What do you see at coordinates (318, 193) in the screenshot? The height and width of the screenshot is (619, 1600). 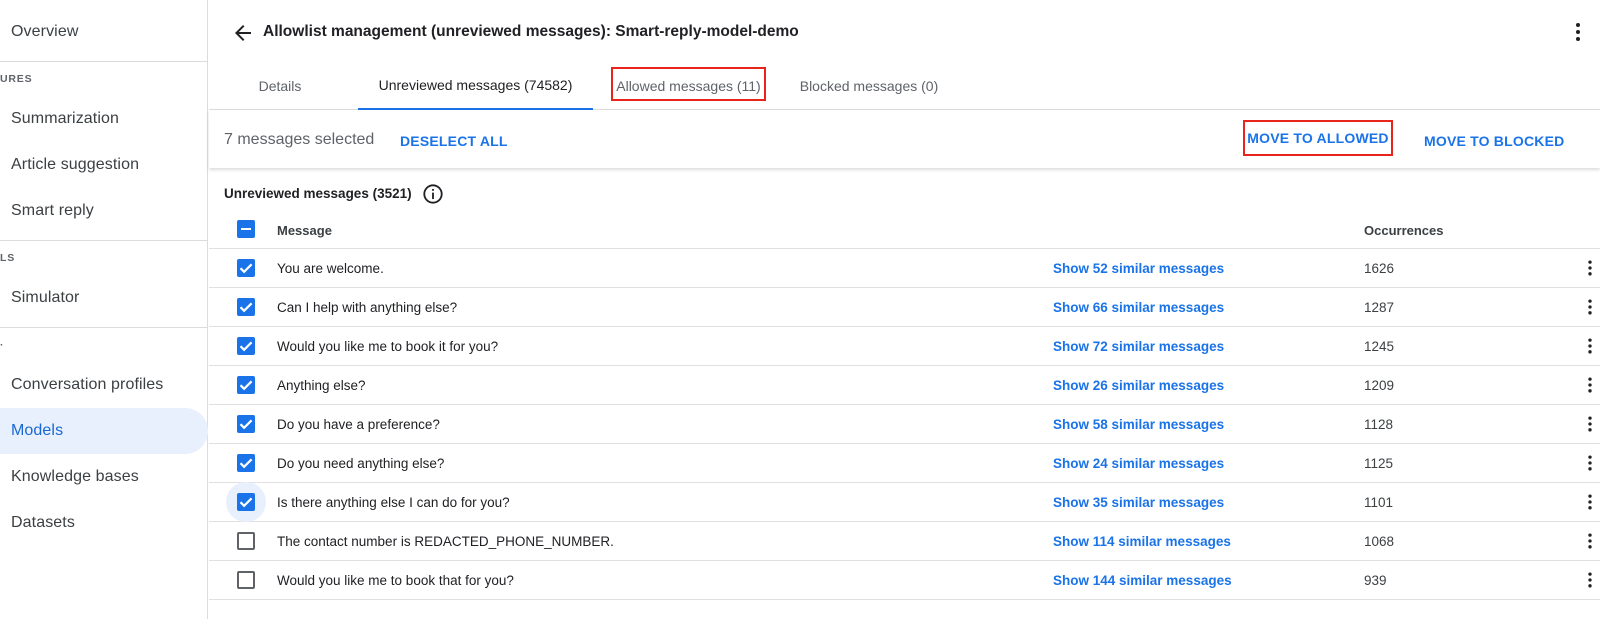 I see `section-title: Unreviewed messages (3521)` at bounding box center [318, 193].